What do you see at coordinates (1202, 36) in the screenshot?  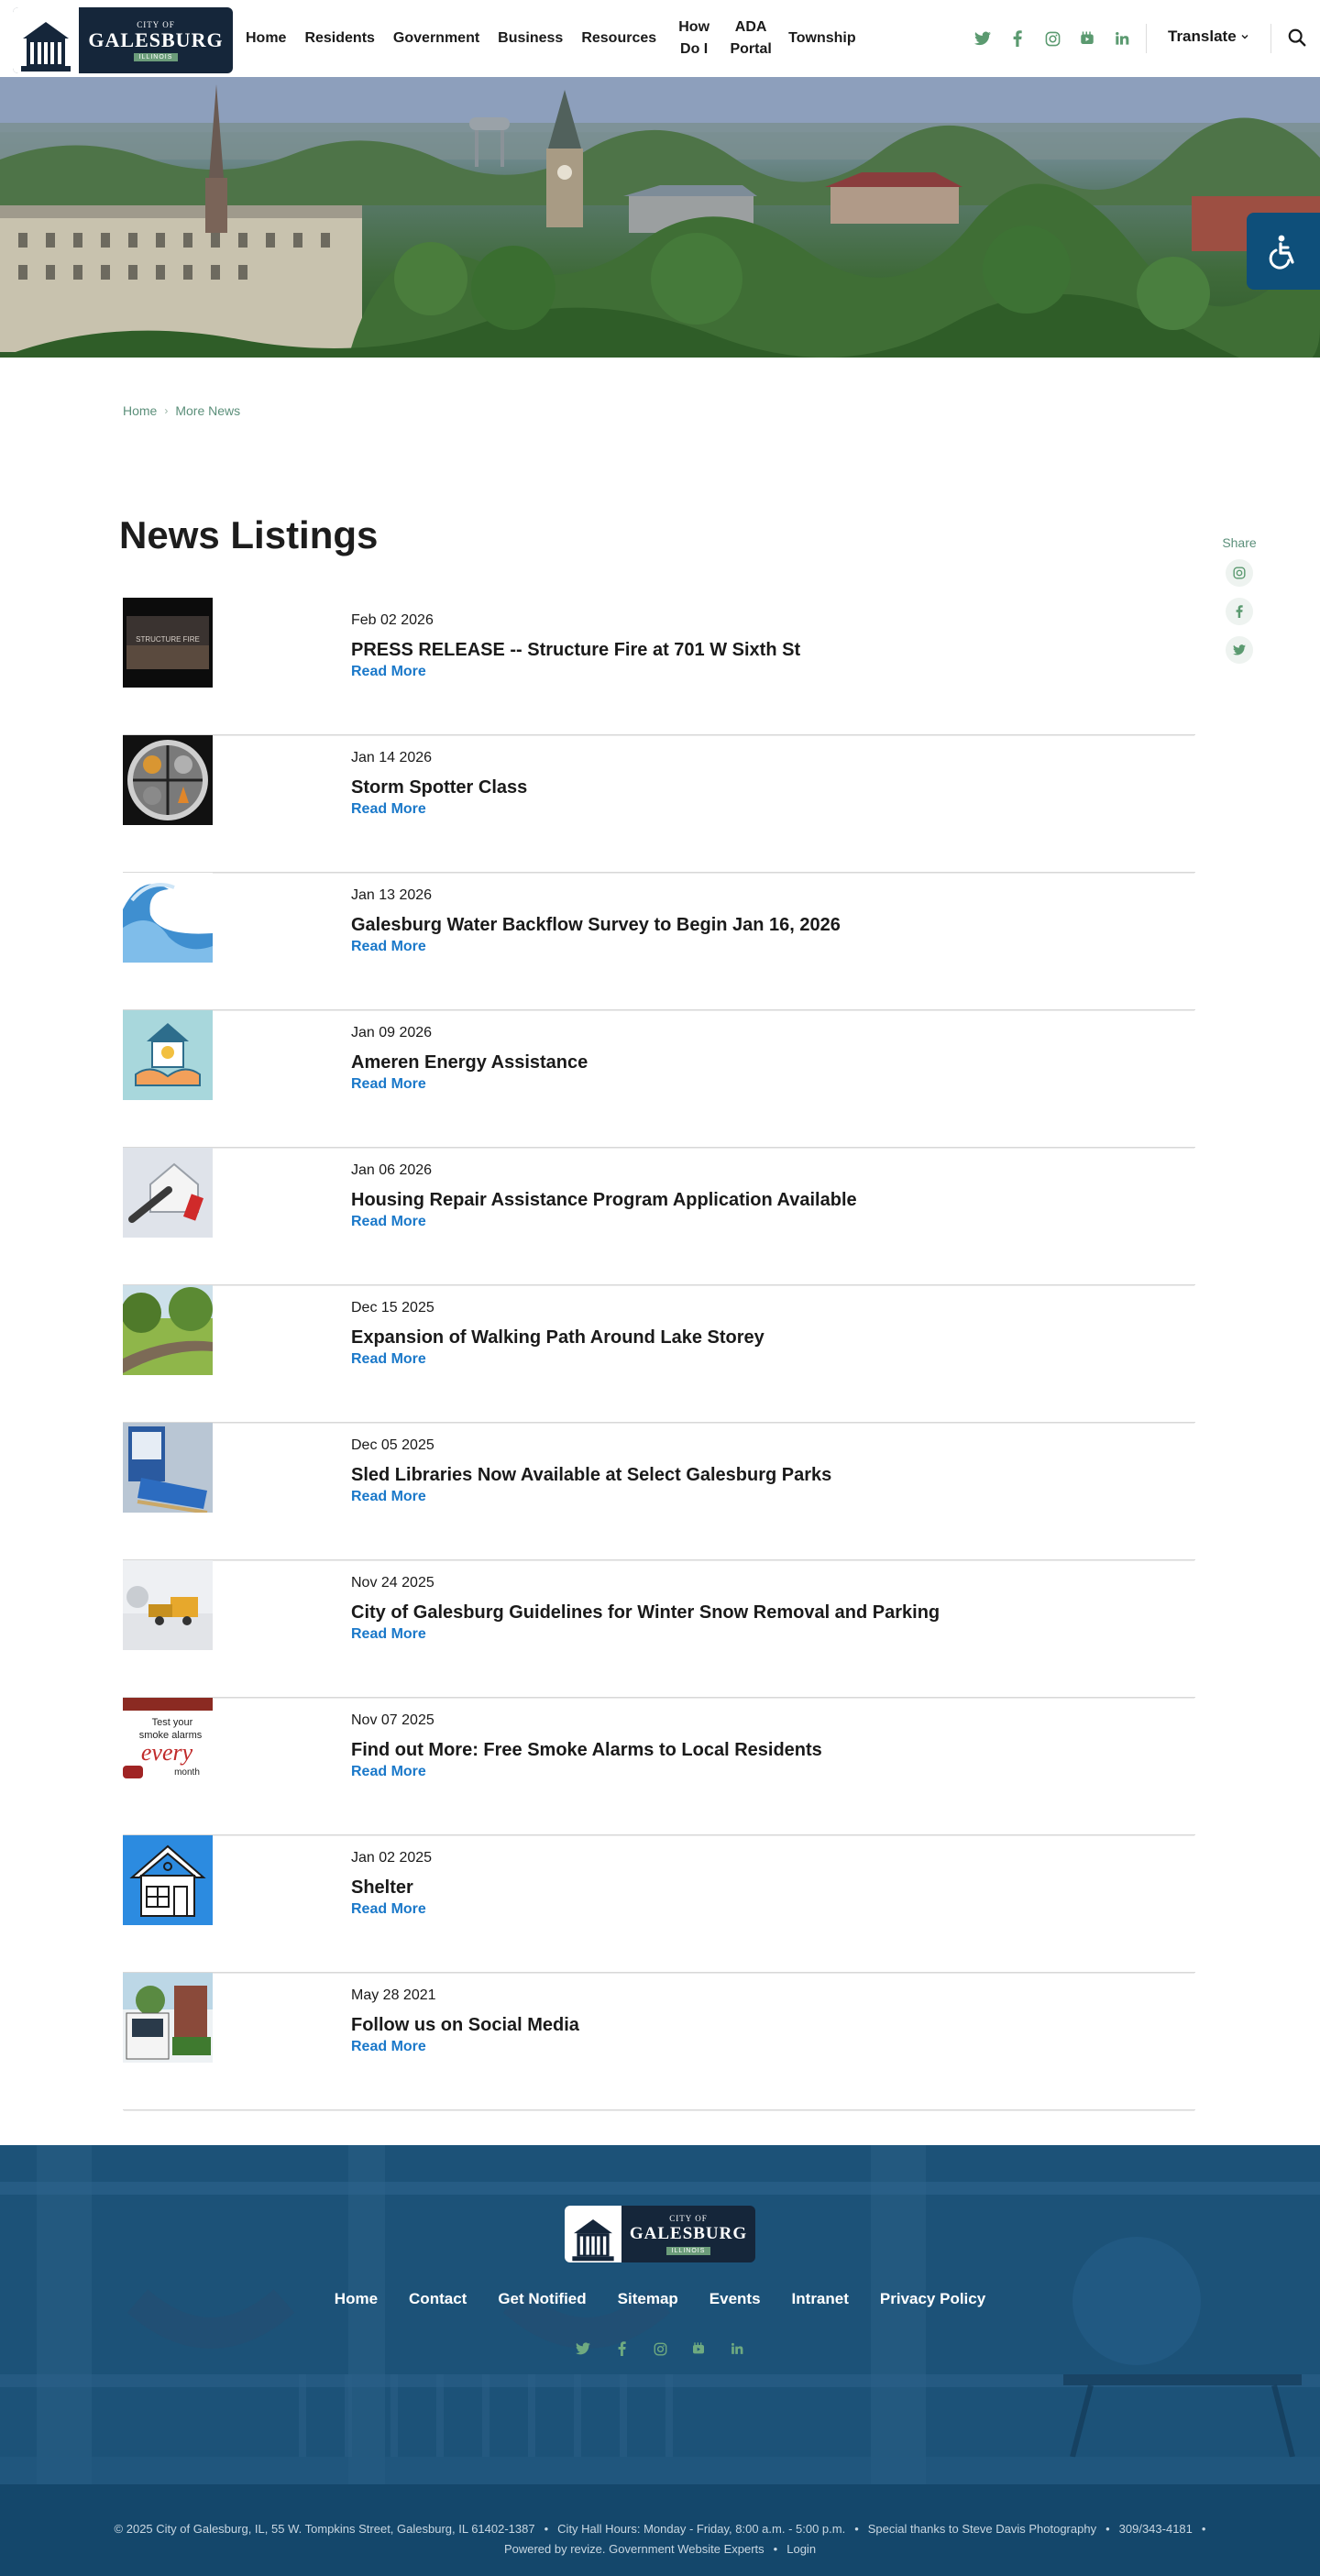 I see `translate-label: Translate` at bounding box center [1202, 36].